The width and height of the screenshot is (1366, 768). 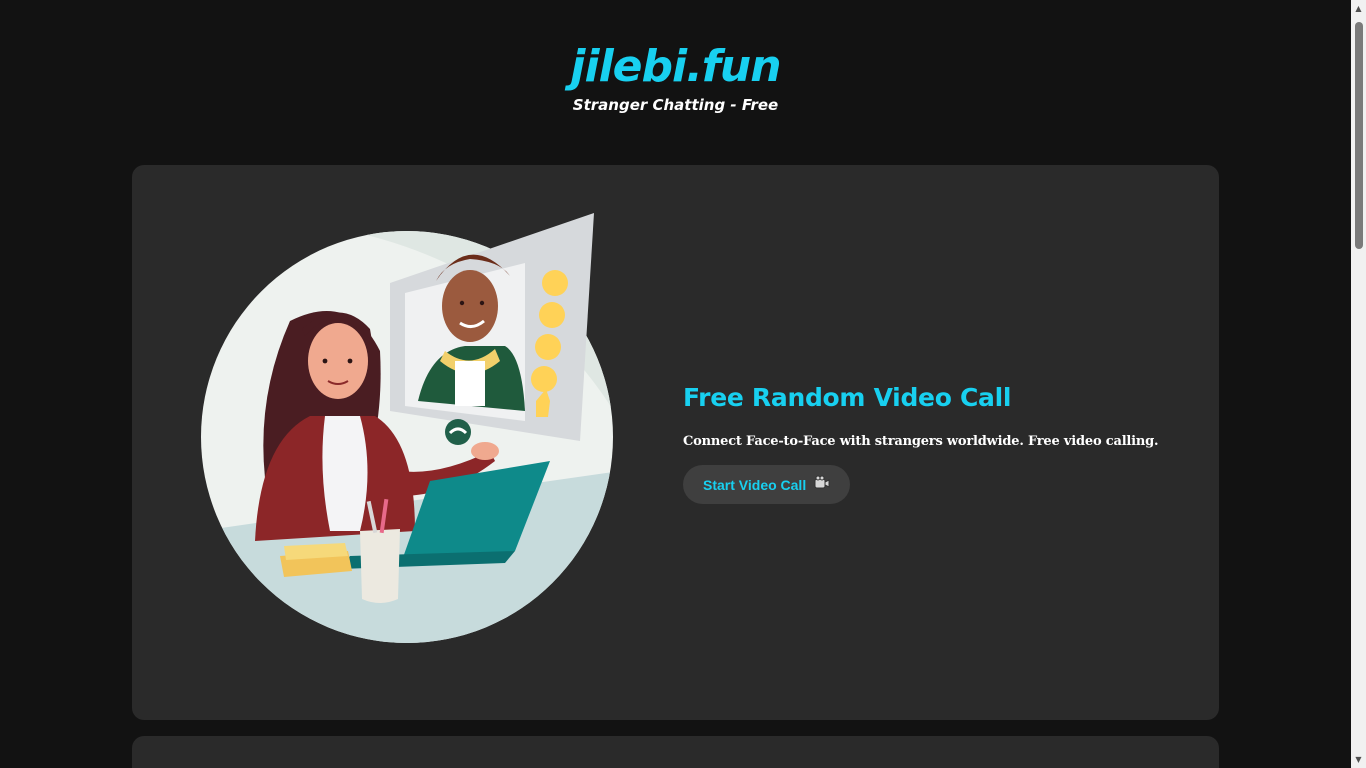 I want to click on page-scrollbar: ▲ ▼, so click(x=1358, y=384).